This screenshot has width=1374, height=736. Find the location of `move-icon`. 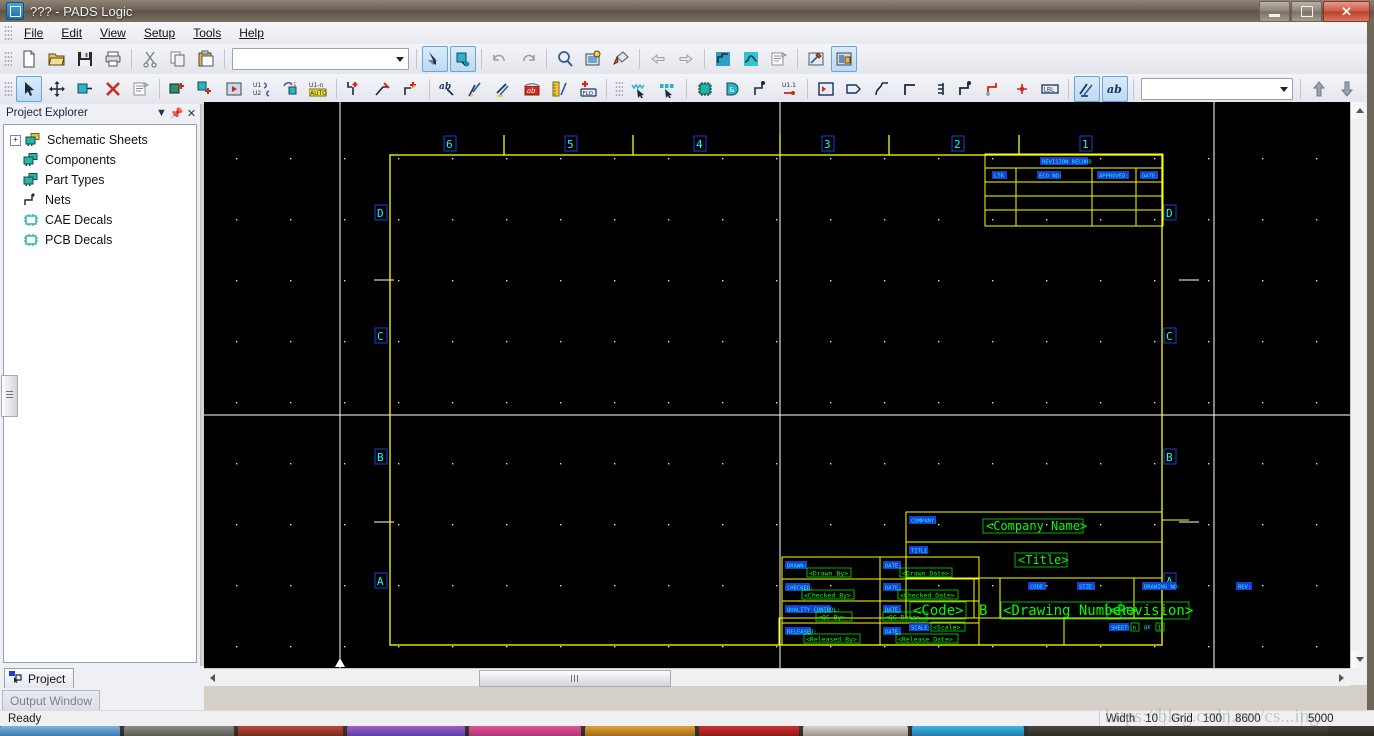

move-icon is located at coordinates (57, 89).